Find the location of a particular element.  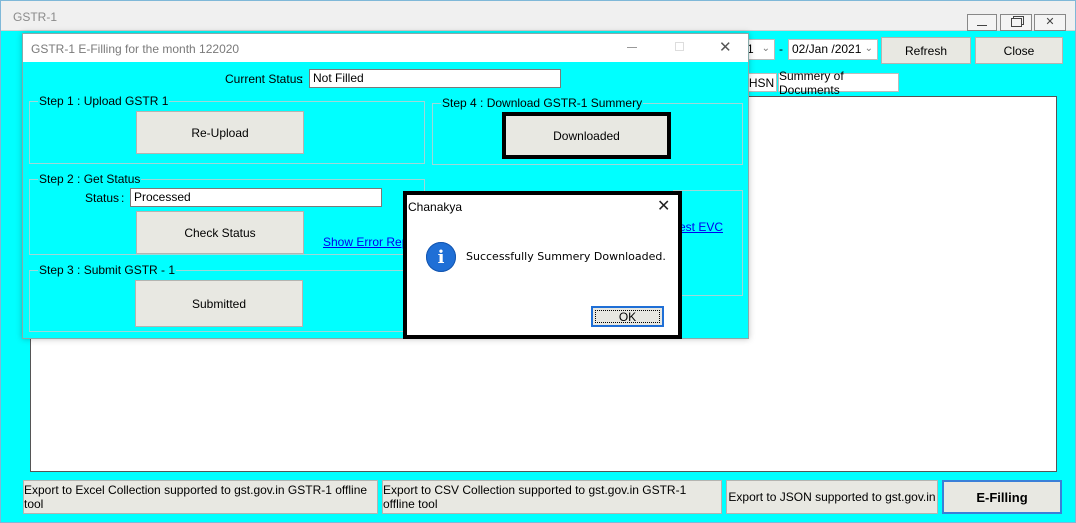

dialog-close-icon: ✕ is located at coordinates (725, 47).